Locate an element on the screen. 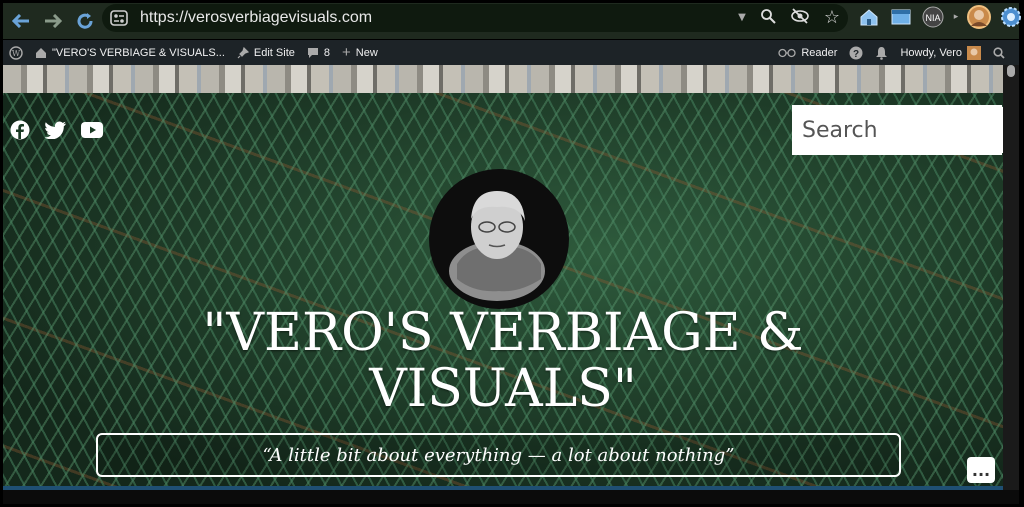 Image resolution: width=1024 pixels, height=507 pixels. notifications-button is located at coordinates (881, 52).